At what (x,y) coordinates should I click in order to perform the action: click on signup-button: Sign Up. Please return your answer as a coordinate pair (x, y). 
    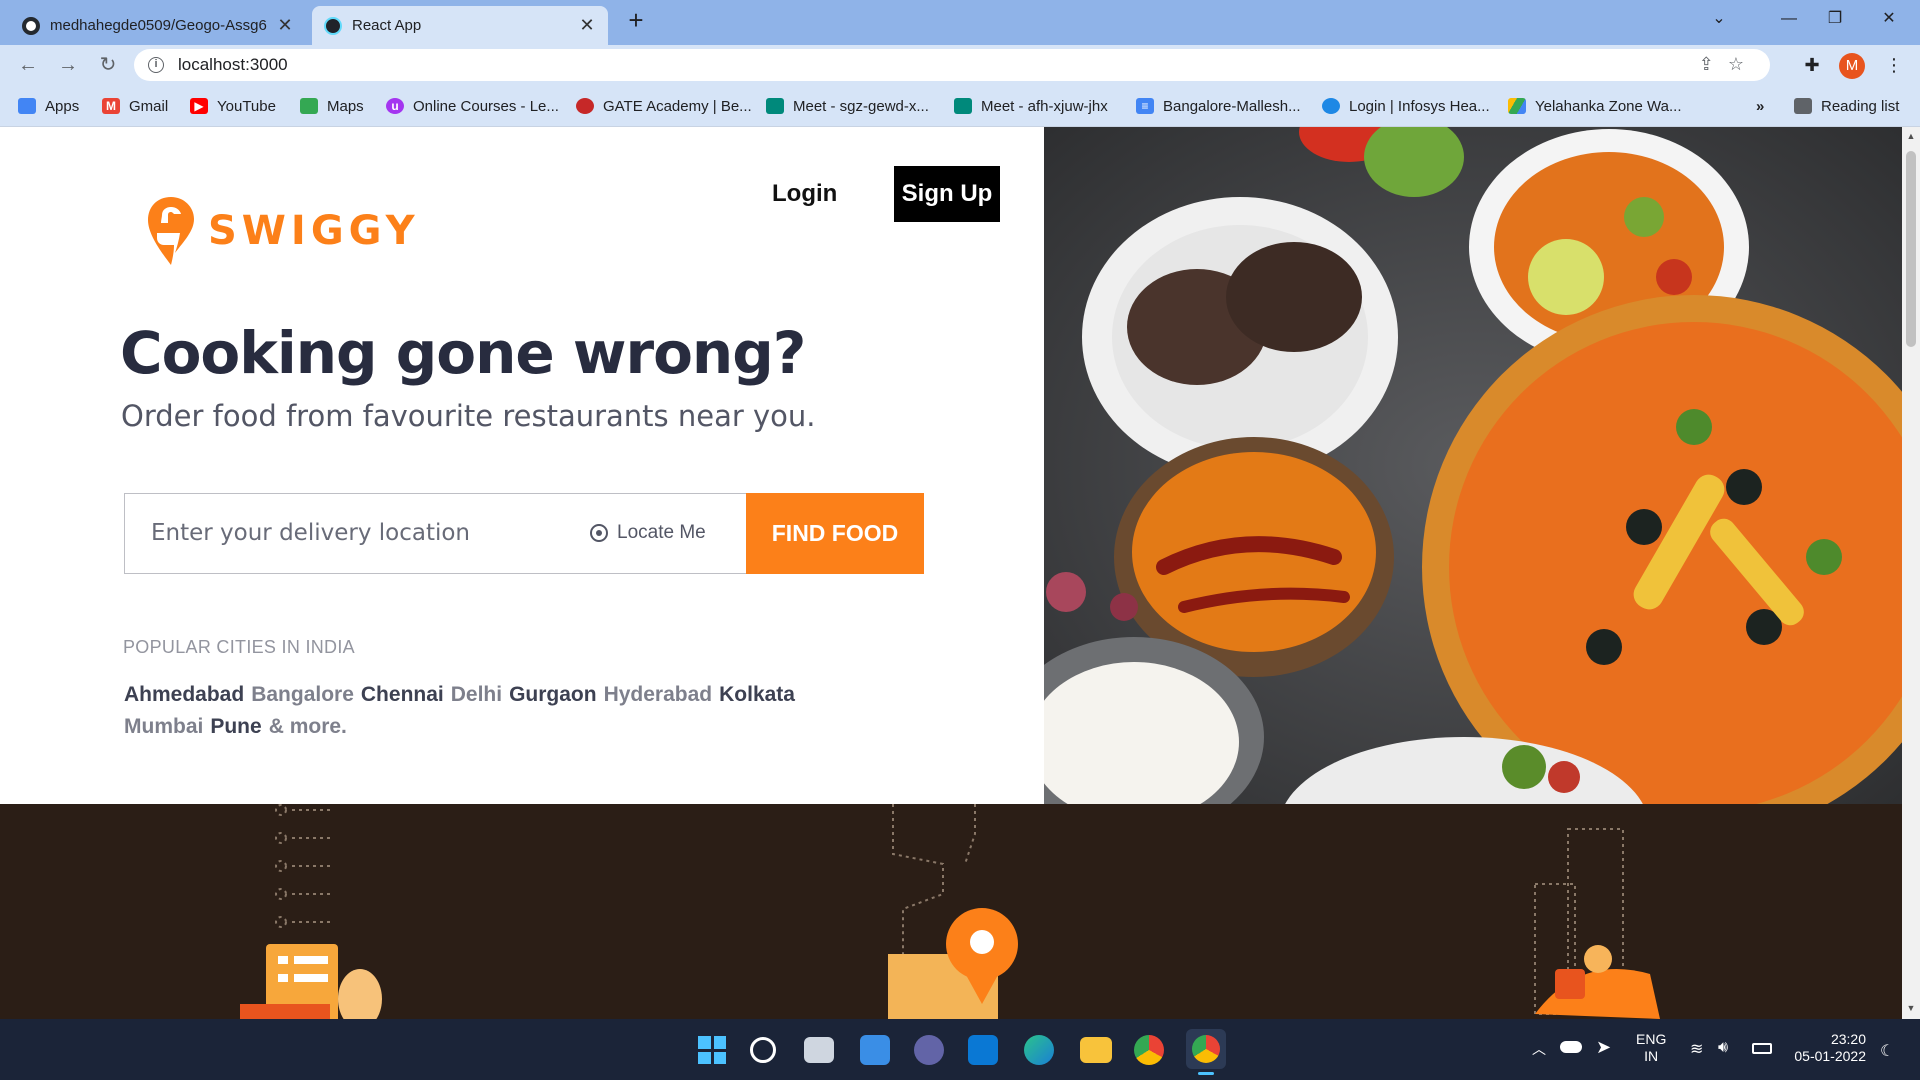
    Looking at the image, I should click on (947, 194).